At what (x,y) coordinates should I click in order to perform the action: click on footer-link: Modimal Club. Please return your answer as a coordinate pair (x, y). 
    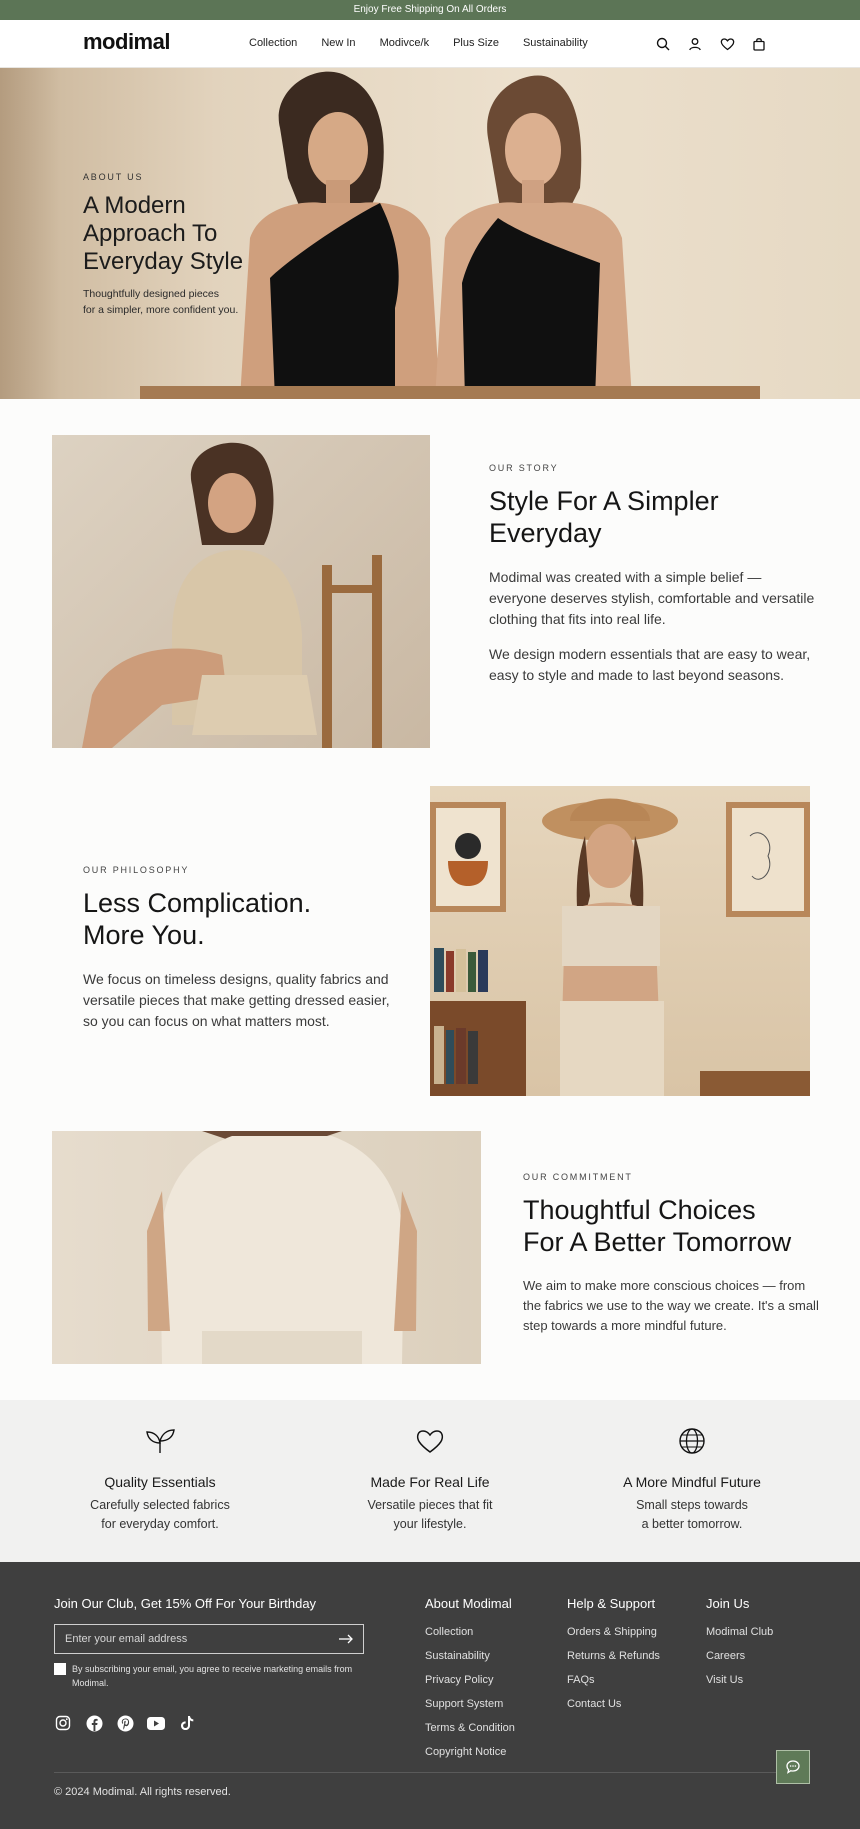
    Looking at the image, I should click on (739, 1637).